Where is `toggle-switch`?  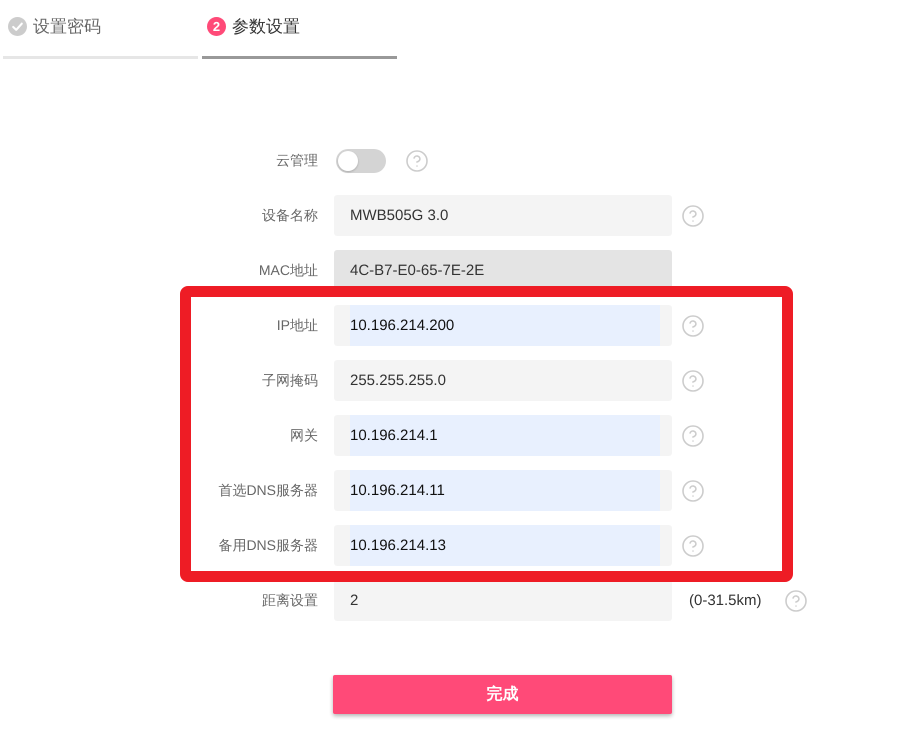 toggle-switch is located at coordinates (361, 160).